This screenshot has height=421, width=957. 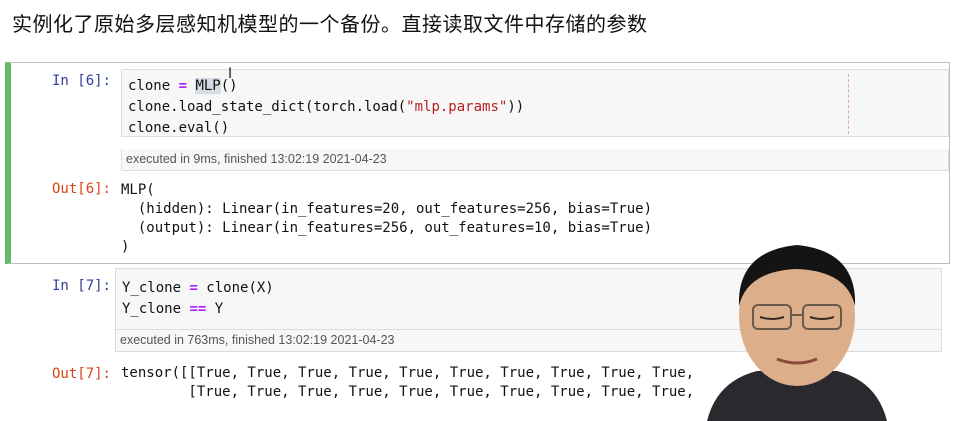 What do you see at coordinates (81, 189) in the screenshot?
I see `output-prompt: Out[6]:` at bounding box center [81, 189].